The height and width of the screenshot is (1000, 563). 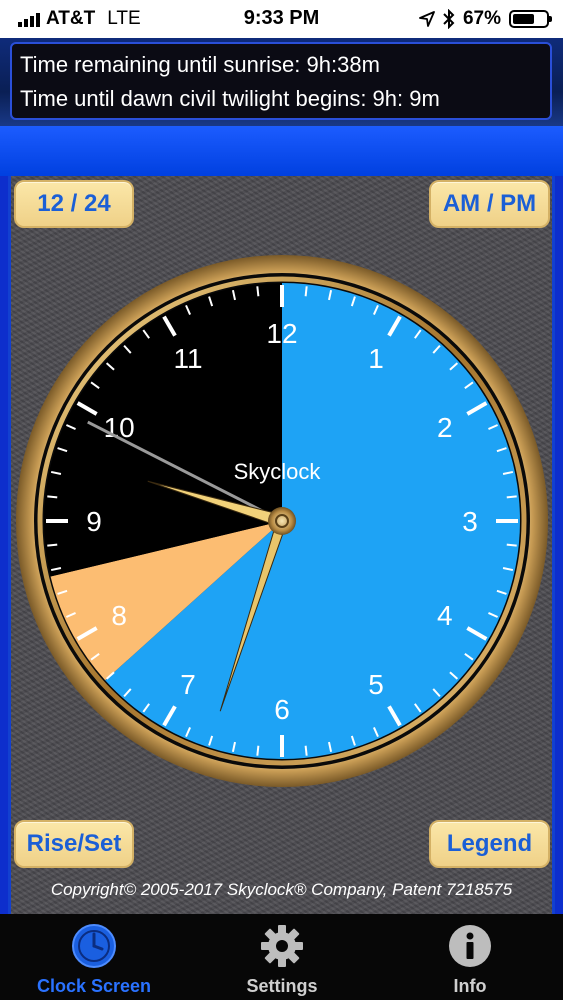 I want to click on hour-number-5: 5, so click(x=376, y=684).